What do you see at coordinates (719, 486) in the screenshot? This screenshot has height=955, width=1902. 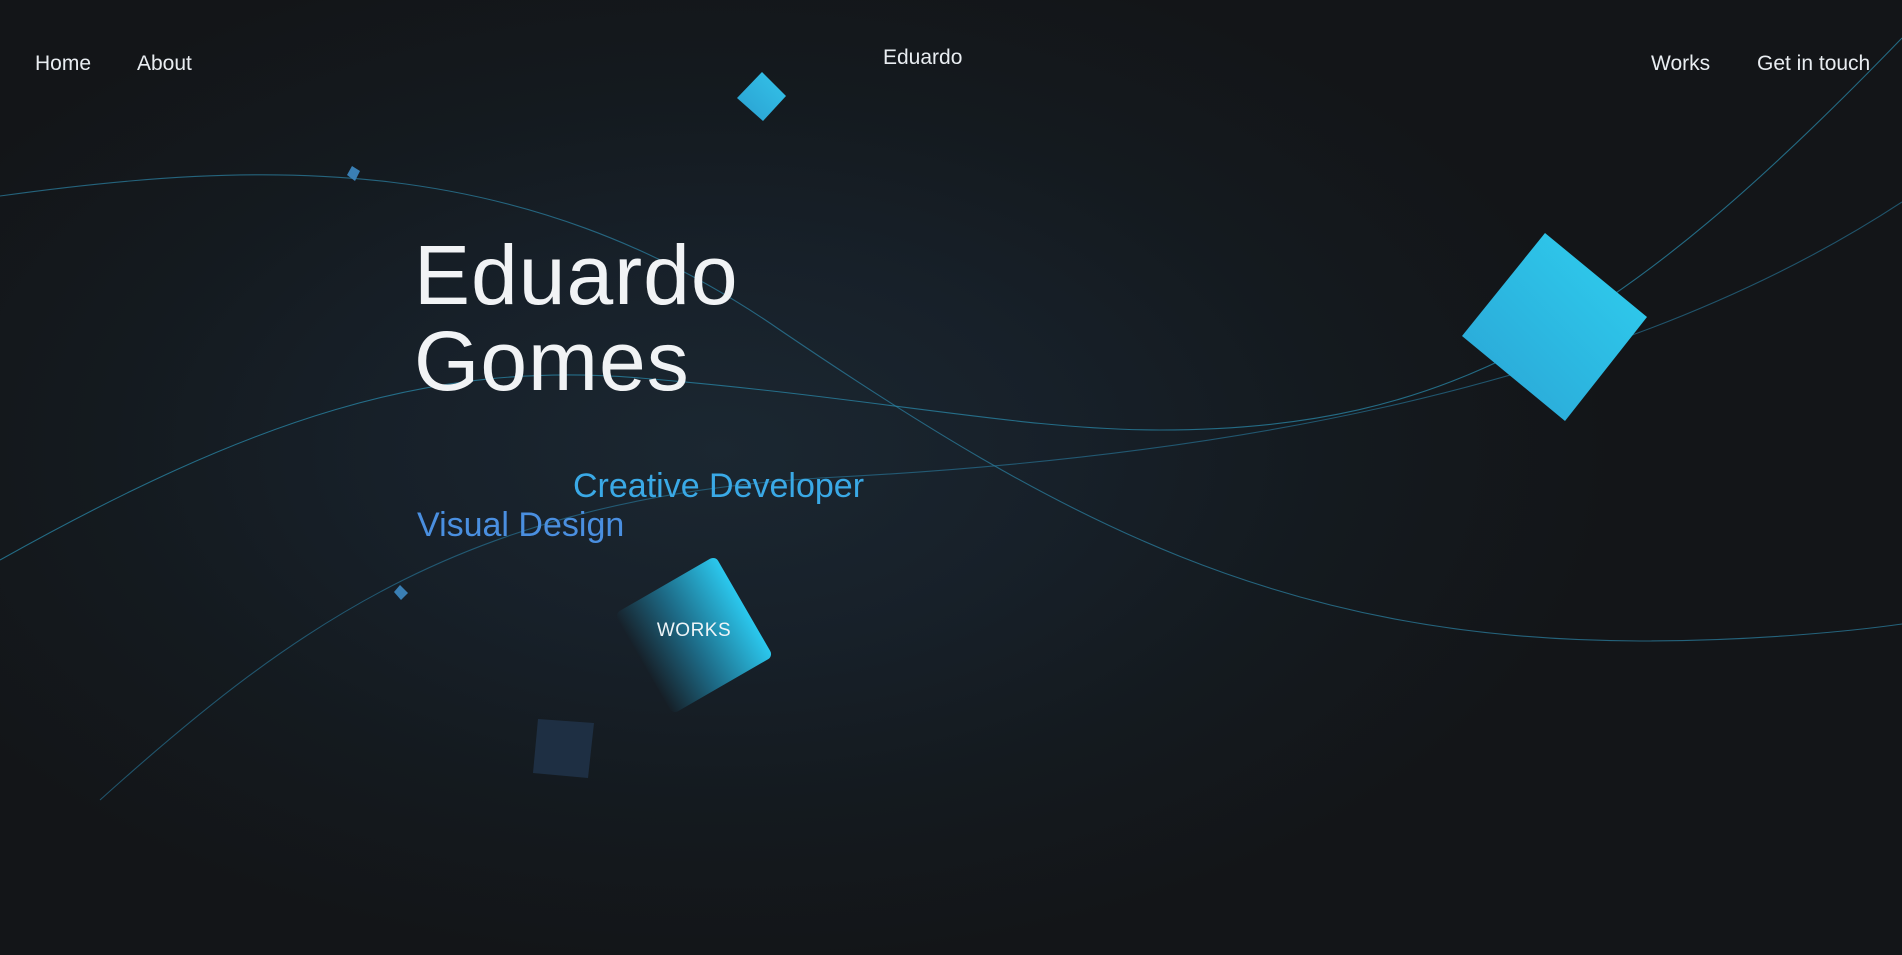 I see `role-primary: Creative Developer` at bounding box center [719, 486].